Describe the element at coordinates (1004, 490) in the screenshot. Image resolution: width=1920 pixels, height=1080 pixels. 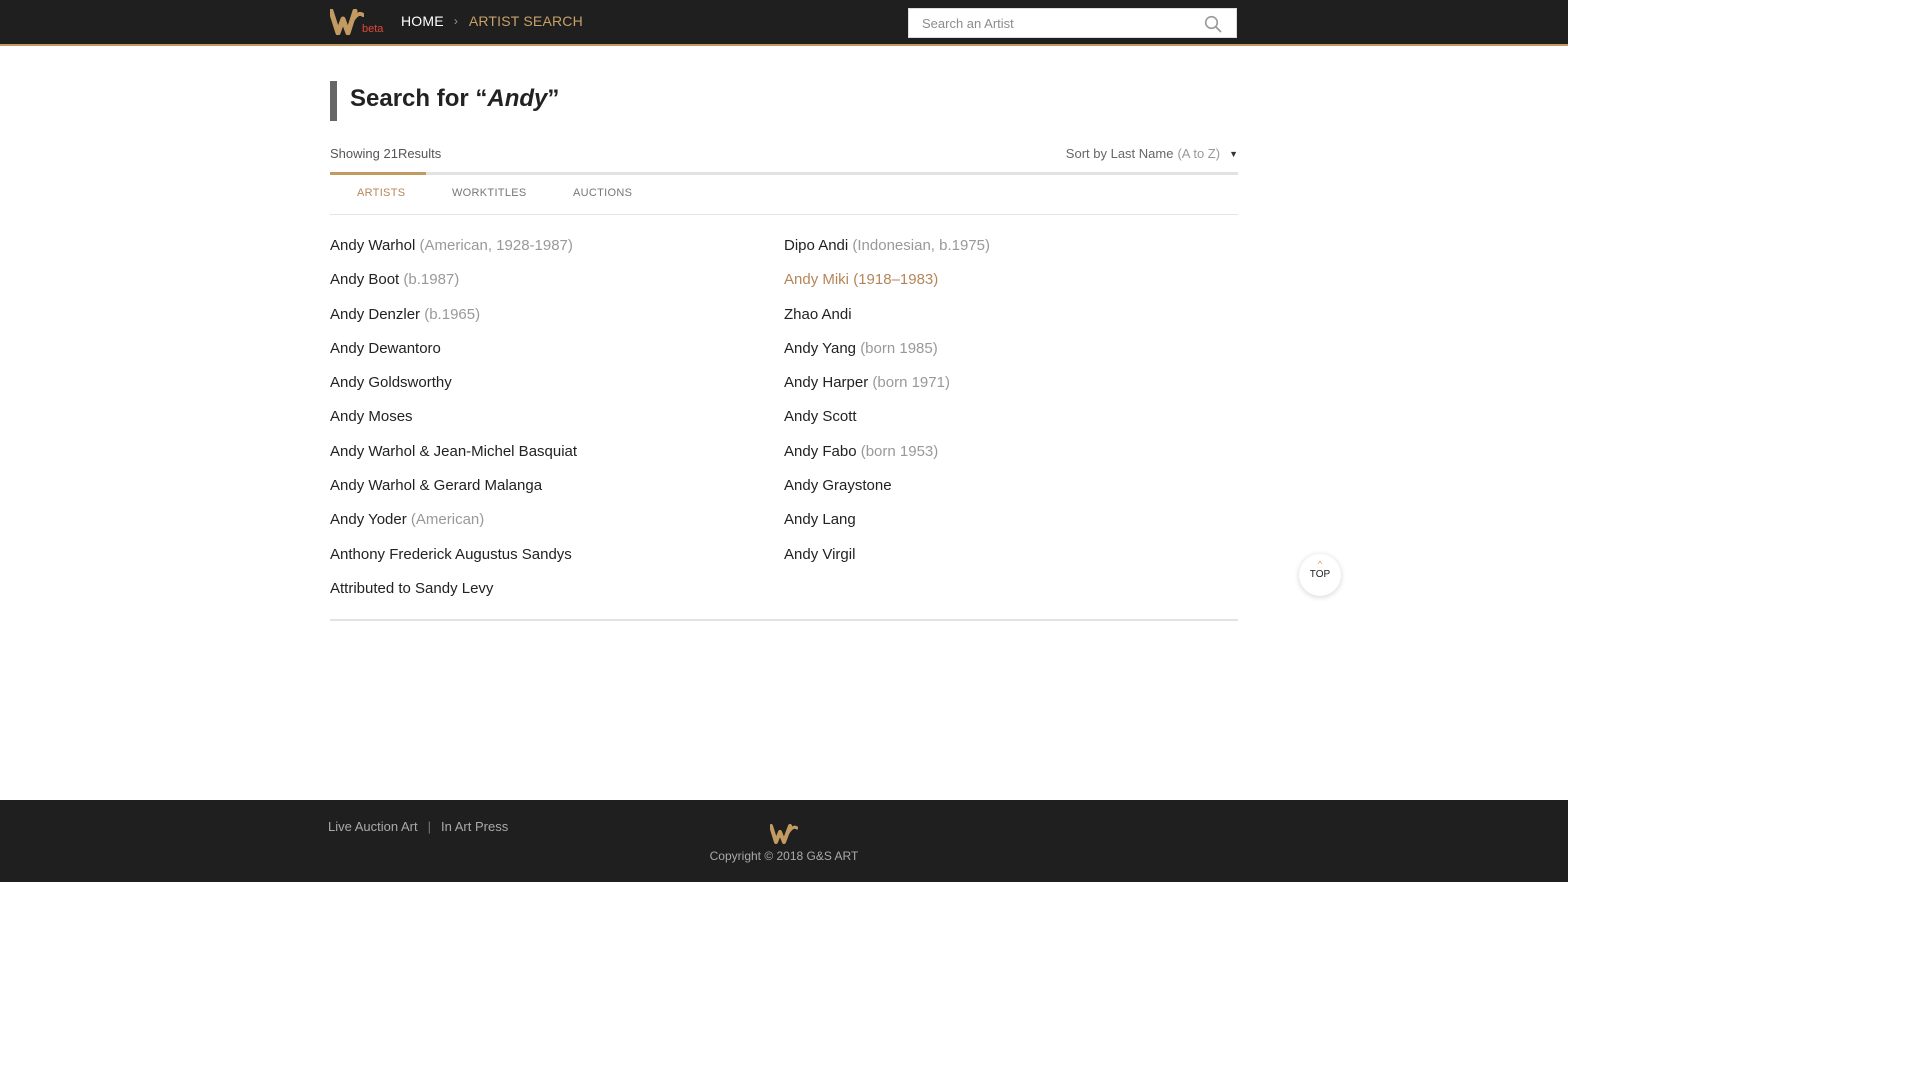
I see `artist-result-link: Andy Graystone` at that location.